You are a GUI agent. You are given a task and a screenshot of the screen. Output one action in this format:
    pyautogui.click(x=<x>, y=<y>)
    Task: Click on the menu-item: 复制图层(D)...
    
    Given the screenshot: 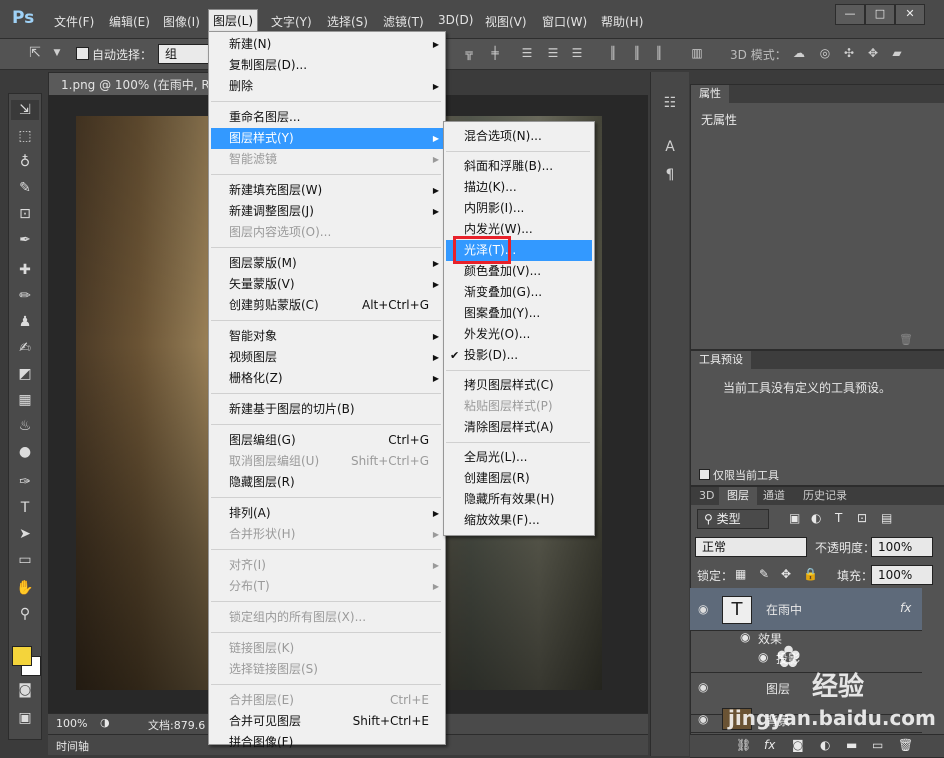 What is the action you would take?
    pyautogui.click(x=327, y=65)
    